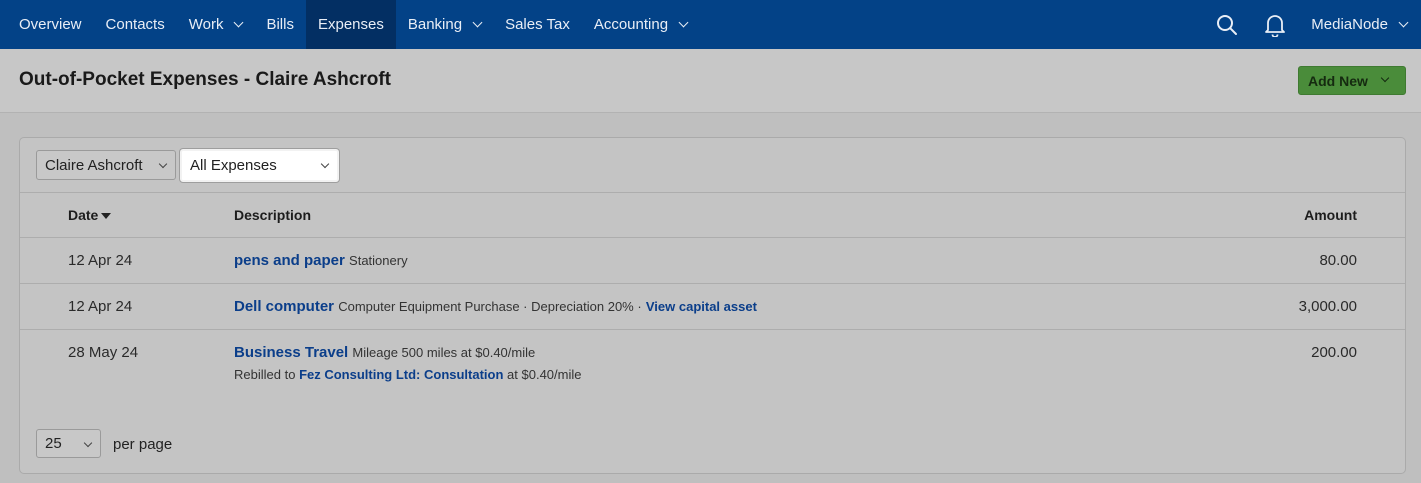  I want to click on expense-link: Dell computer, so click(284, 306).